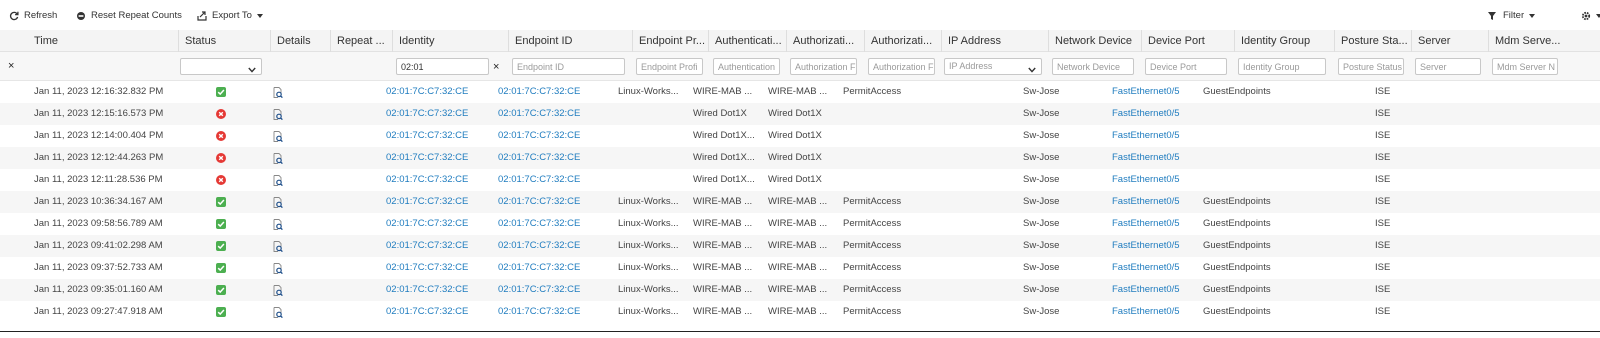 The image size is (1600, 338). What do you see at coordinates (1525, 66) in the screenshot?
I see `mdm-server-filter-input` at bounding box center [1525, 66].